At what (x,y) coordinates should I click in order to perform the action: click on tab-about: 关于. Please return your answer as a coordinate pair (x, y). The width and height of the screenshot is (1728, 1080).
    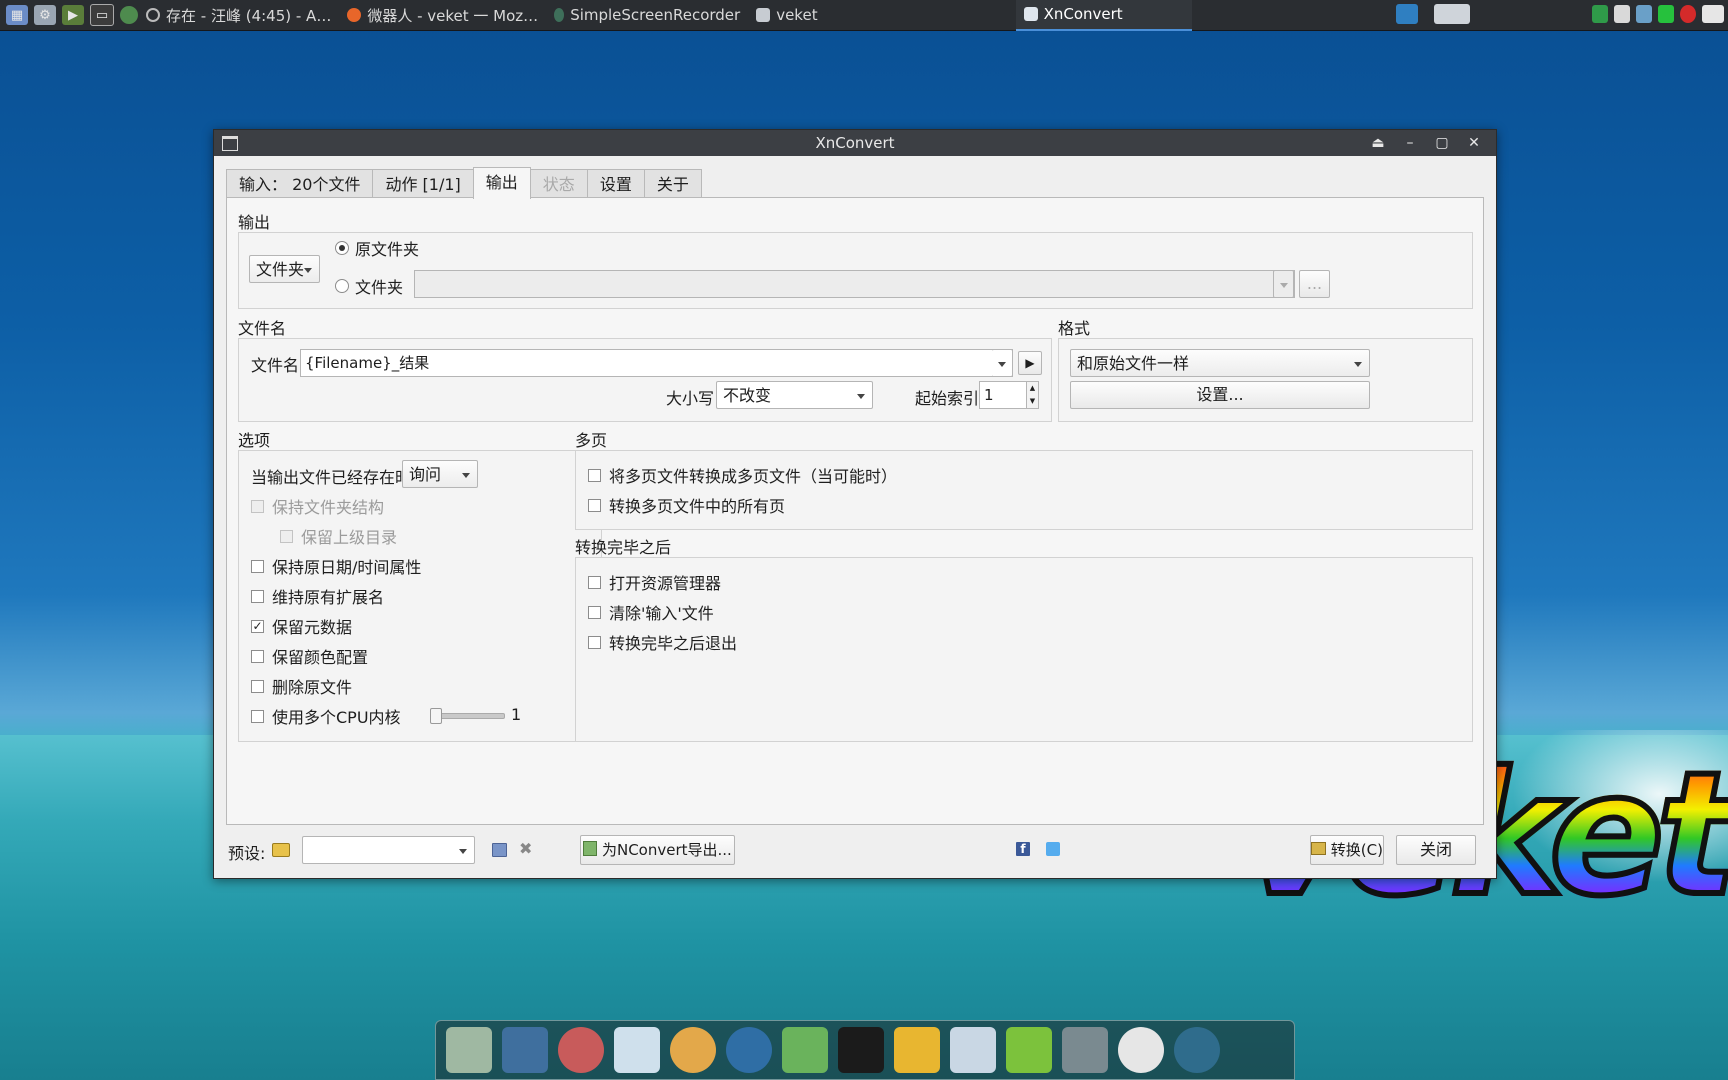
    Looking at the image, I should click on (672, 184).